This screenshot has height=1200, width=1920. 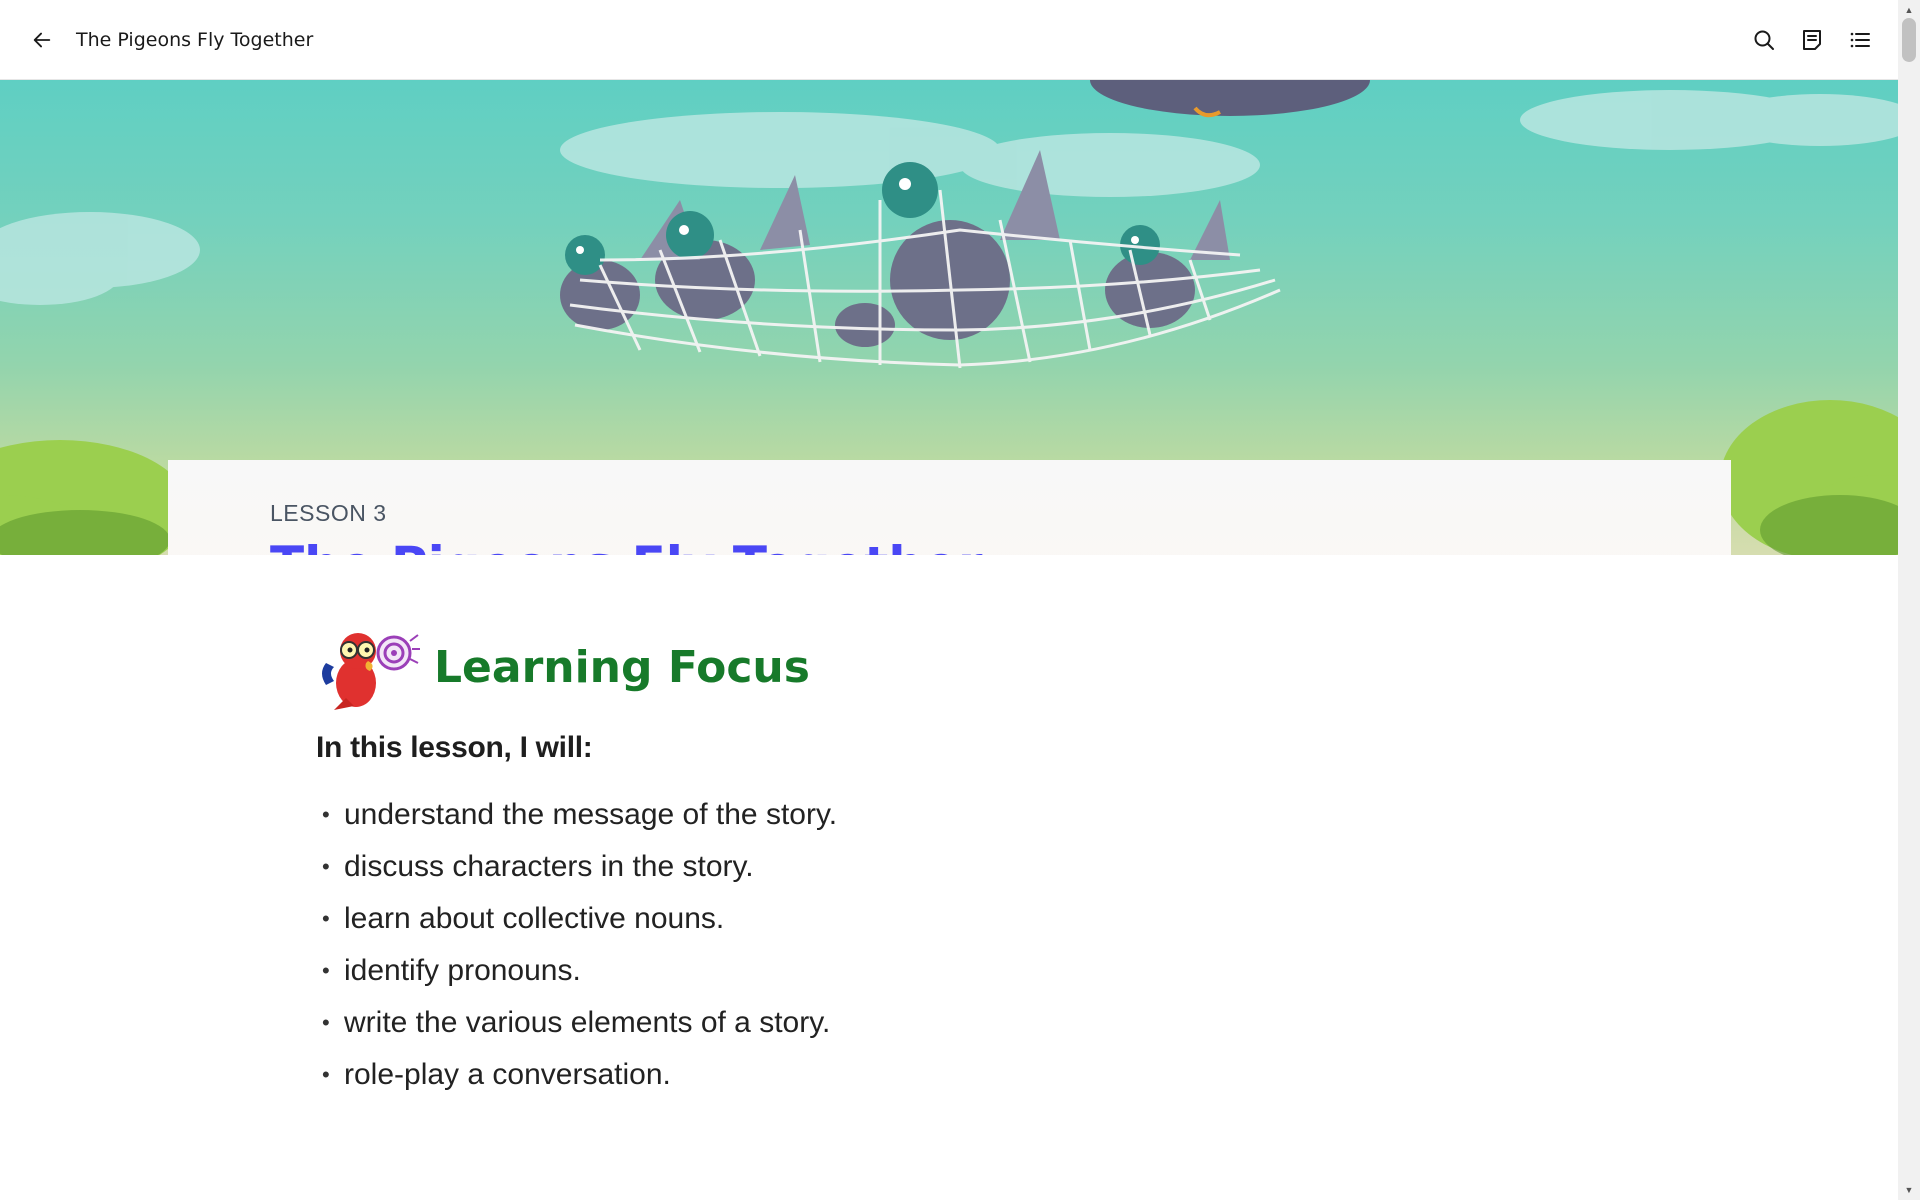 What do you see at coordinates (462, 970) in the screenshot?
I see `goal-text: identify pronouns.` at bounding box center [462, 970].